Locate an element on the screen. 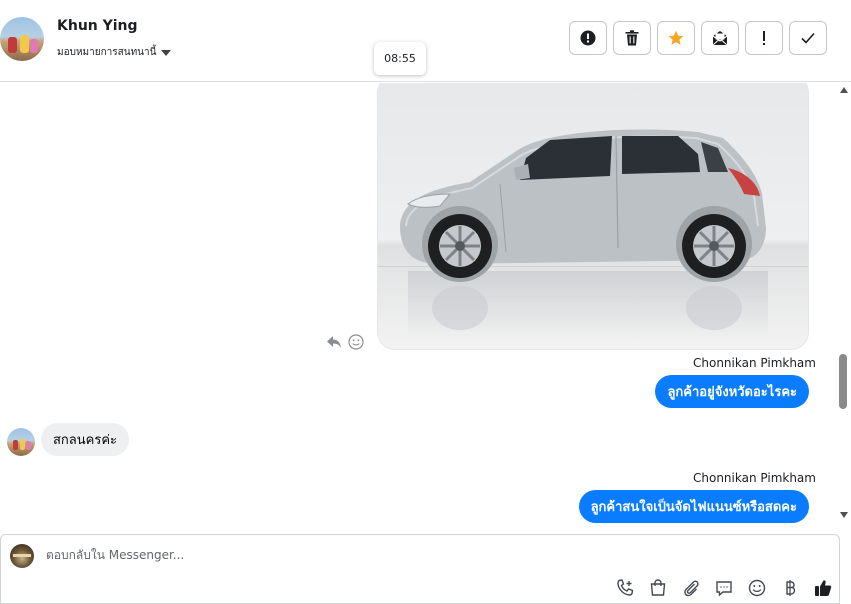  thread-scrollbar is located at coordinates (843, 303).